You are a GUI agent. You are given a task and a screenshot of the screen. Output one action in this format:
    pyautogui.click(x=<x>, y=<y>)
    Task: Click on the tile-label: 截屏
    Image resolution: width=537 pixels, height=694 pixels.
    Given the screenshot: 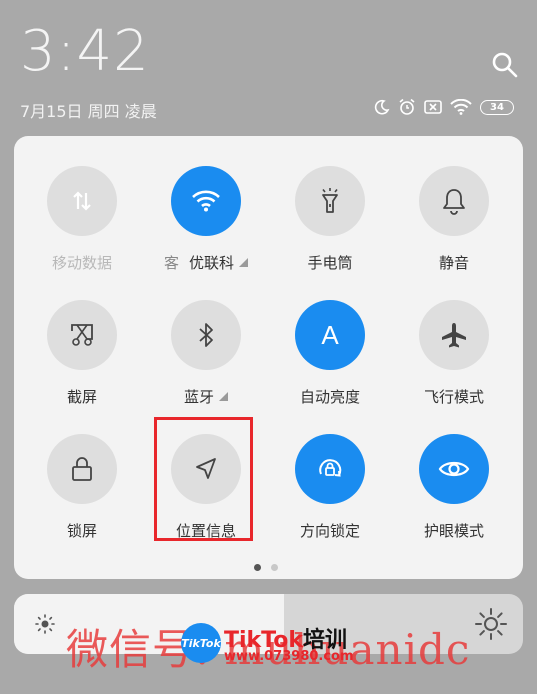 What is the action you would take?
    pyautogui.click(x=81, y=397)
    